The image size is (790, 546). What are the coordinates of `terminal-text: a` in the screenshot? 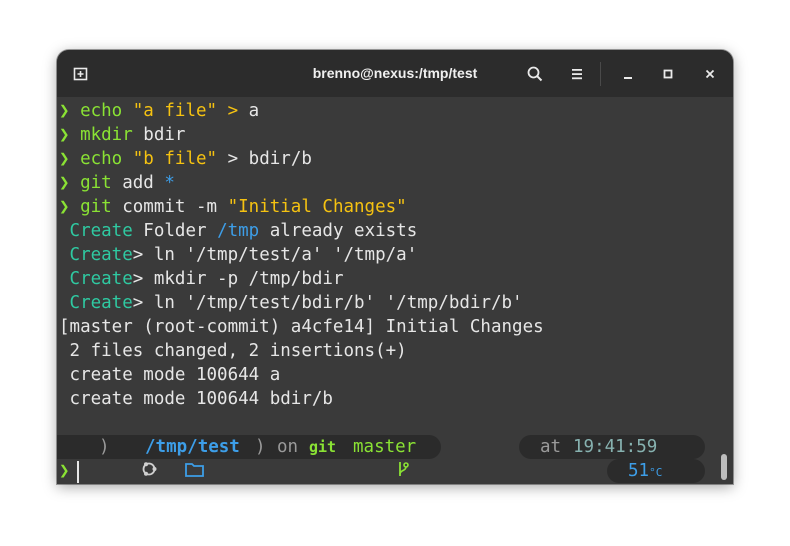 It's located at (254, 111).